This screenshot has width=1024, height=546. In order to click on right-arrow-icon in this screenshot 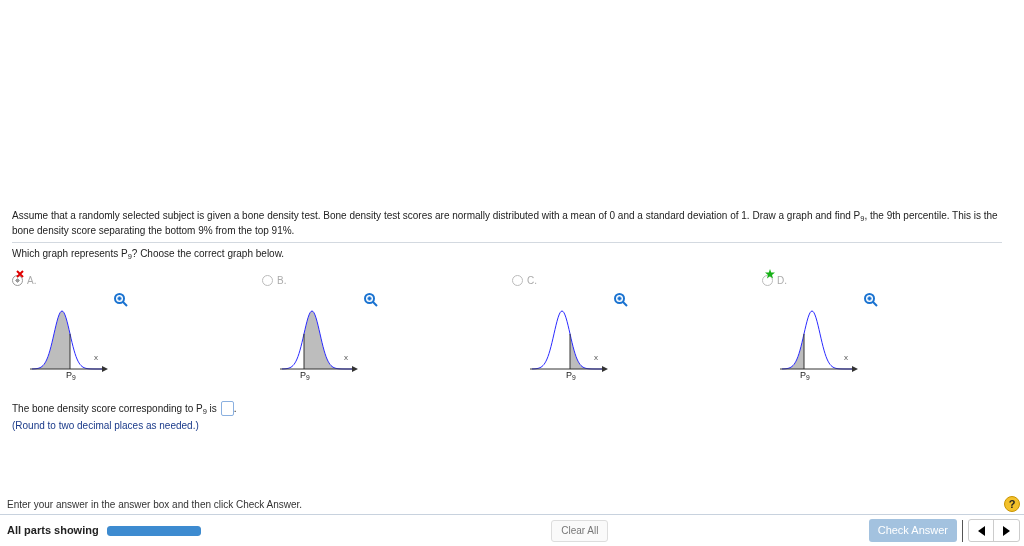, I will do `click(1006, 530)`.